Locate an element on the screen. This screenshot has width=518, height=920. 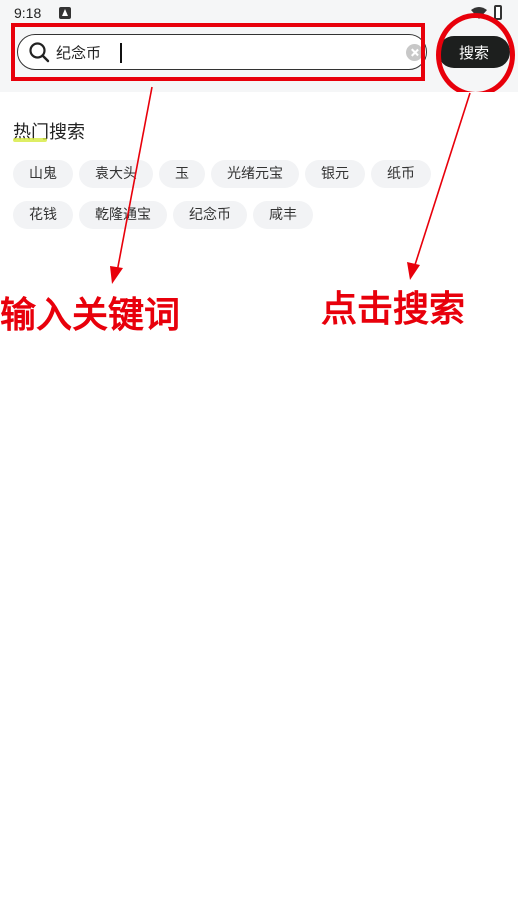
hot-tag: 光绪元宝 is located at coordinates (255, 174).